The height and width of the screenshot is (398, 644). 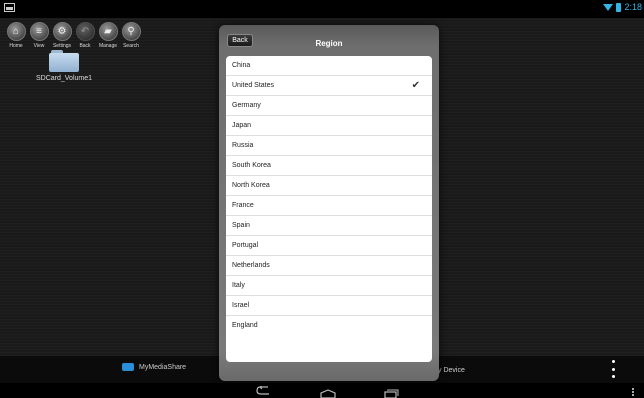 What do you see at coordinates (241, 65) in the screenshot?
I see `region-label: China` at bounding box center [241, 65].